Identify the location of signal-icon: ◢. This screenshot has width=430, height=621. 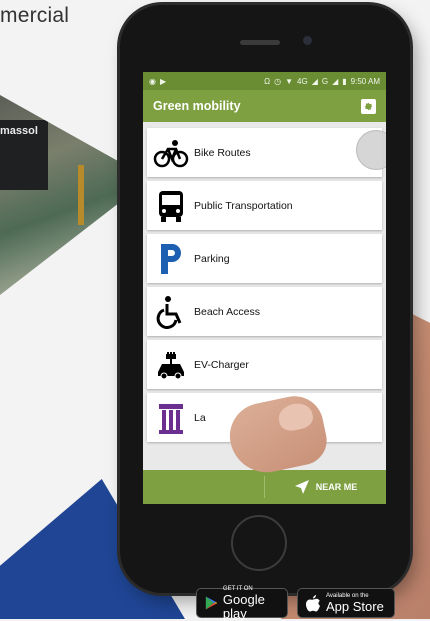
(314, 81).